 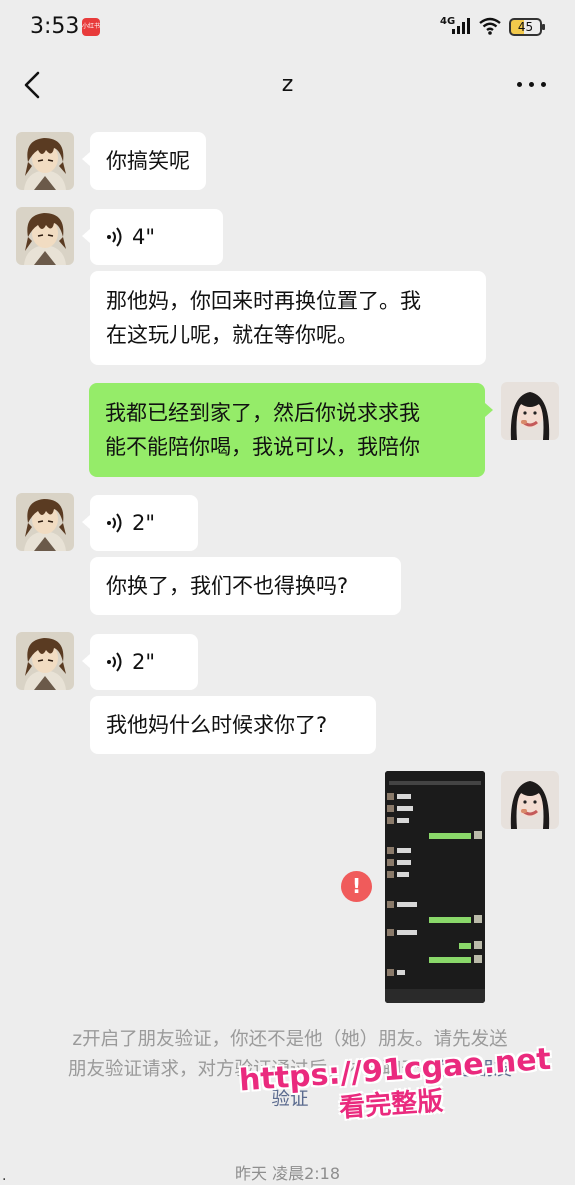 I want to click on battery-icon: 45, so click(x=527, y=27).